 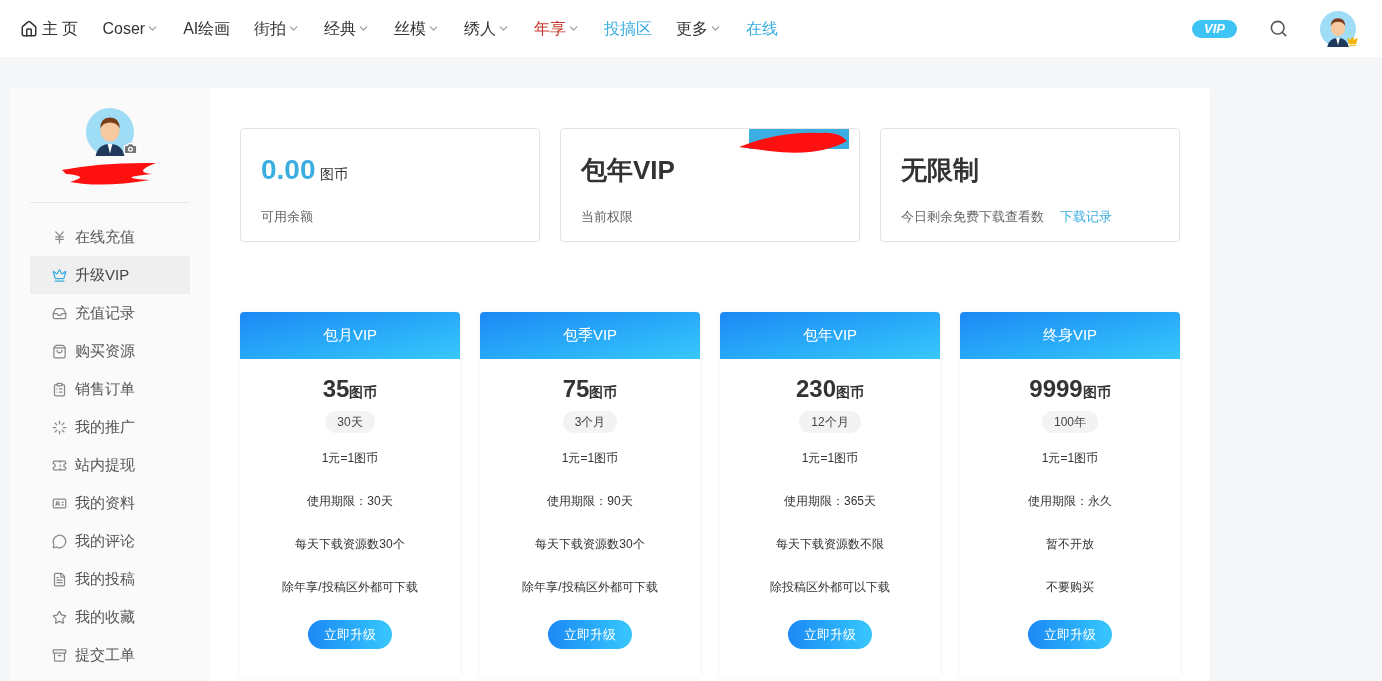 What do you see at coordinates (110, 275) in the screenshot?
I see `sidebar-item: 升级VIP` at bounding box center [110, 275].